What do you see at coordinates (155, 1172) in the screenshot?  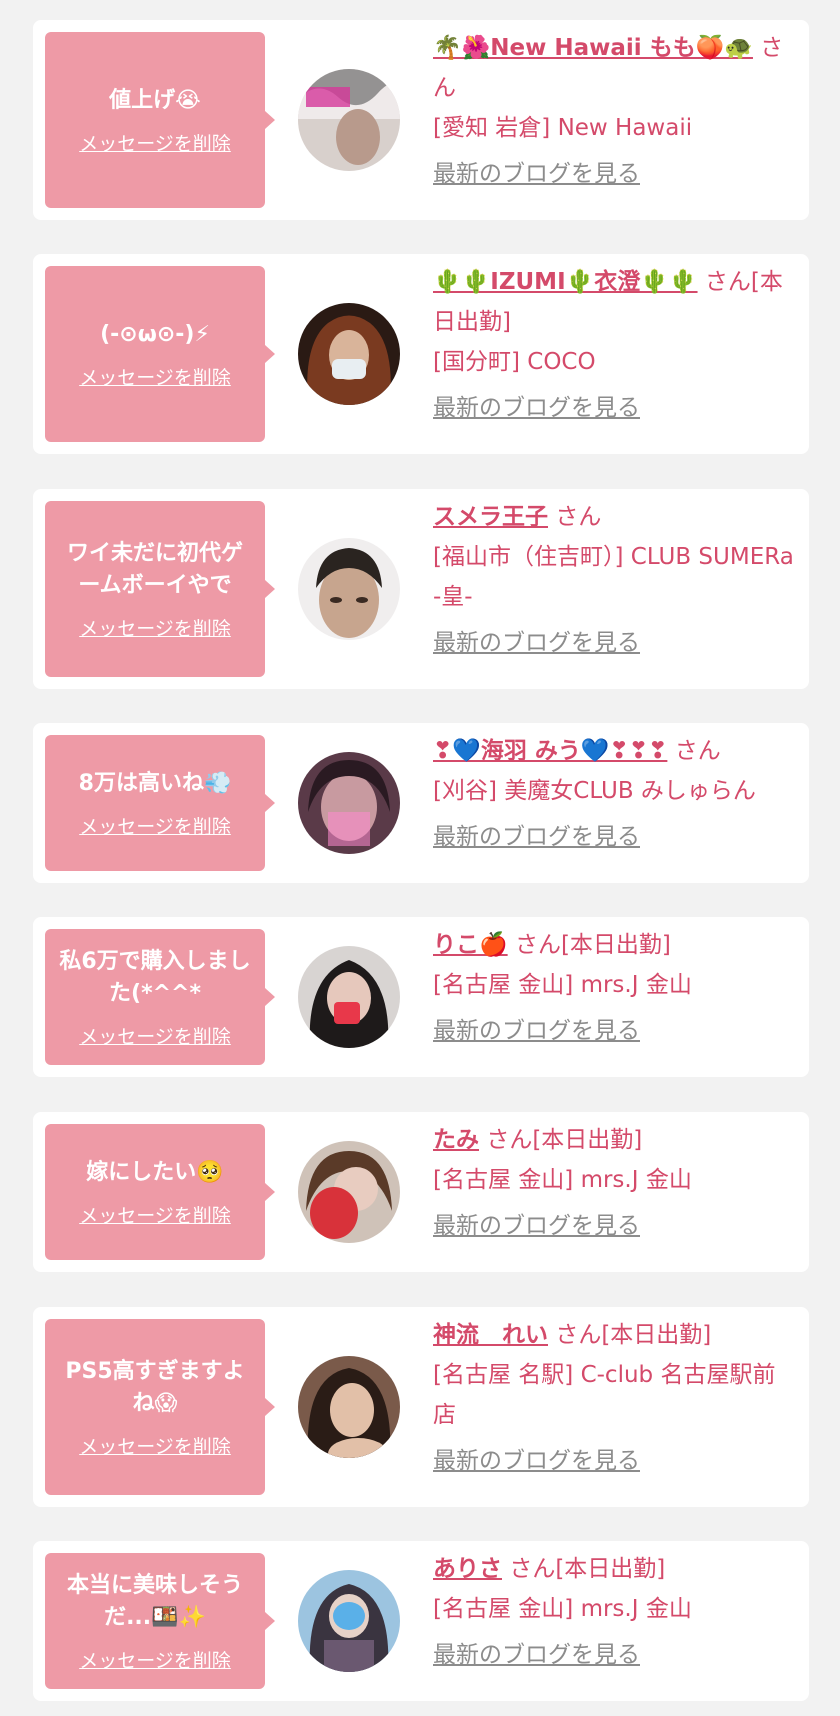 I see `message-text: 嫁にしたい🥺` at bounding box center [155, 1172].